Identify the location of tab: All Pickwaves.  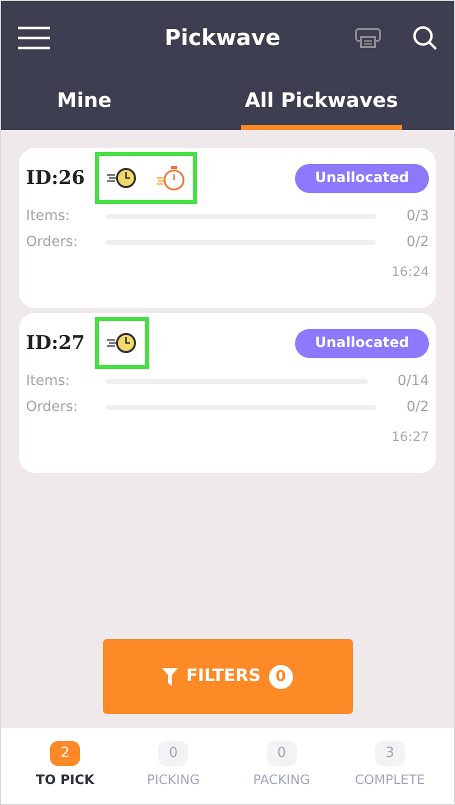
(321, 102).